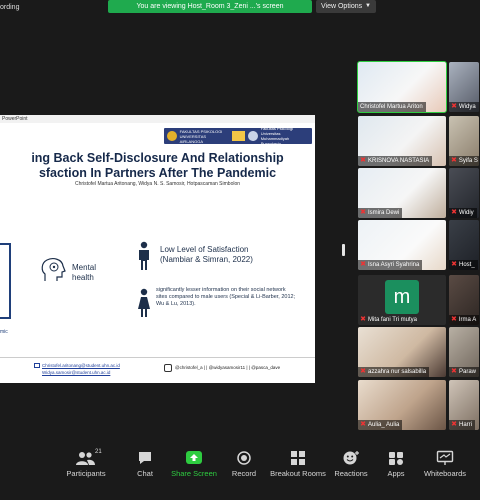  What do you see at coordinates (204, 249) in the screenshot?
I see `satisfaction-heading-line-1: Low Level of Satisfaction` at bounding box center [204, 249].